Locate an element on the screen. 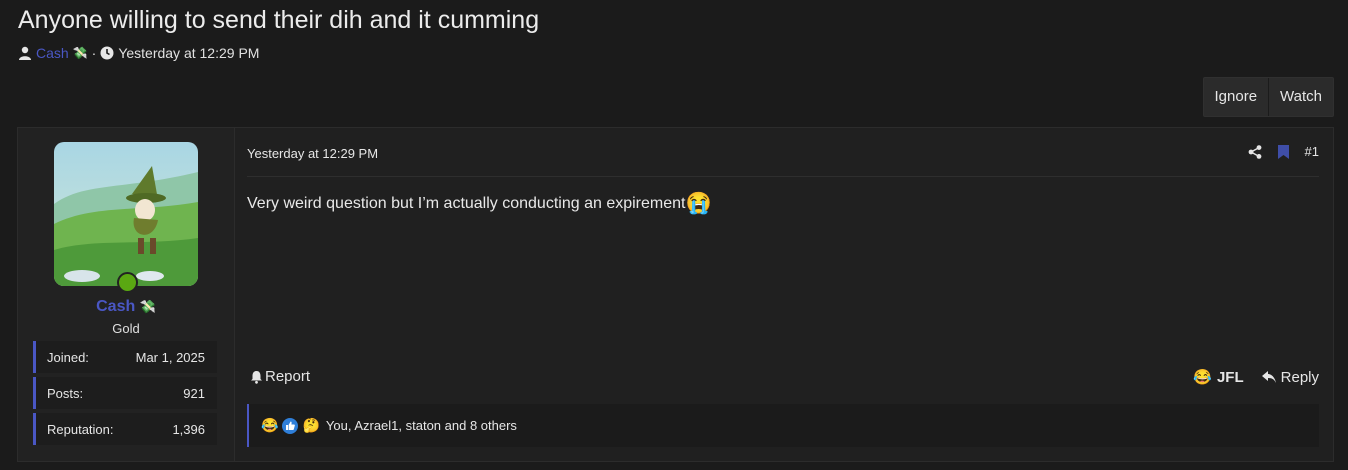 The width and height of the screenshot is (1348, 470). clock-icon is located at coordinates (107, 53).